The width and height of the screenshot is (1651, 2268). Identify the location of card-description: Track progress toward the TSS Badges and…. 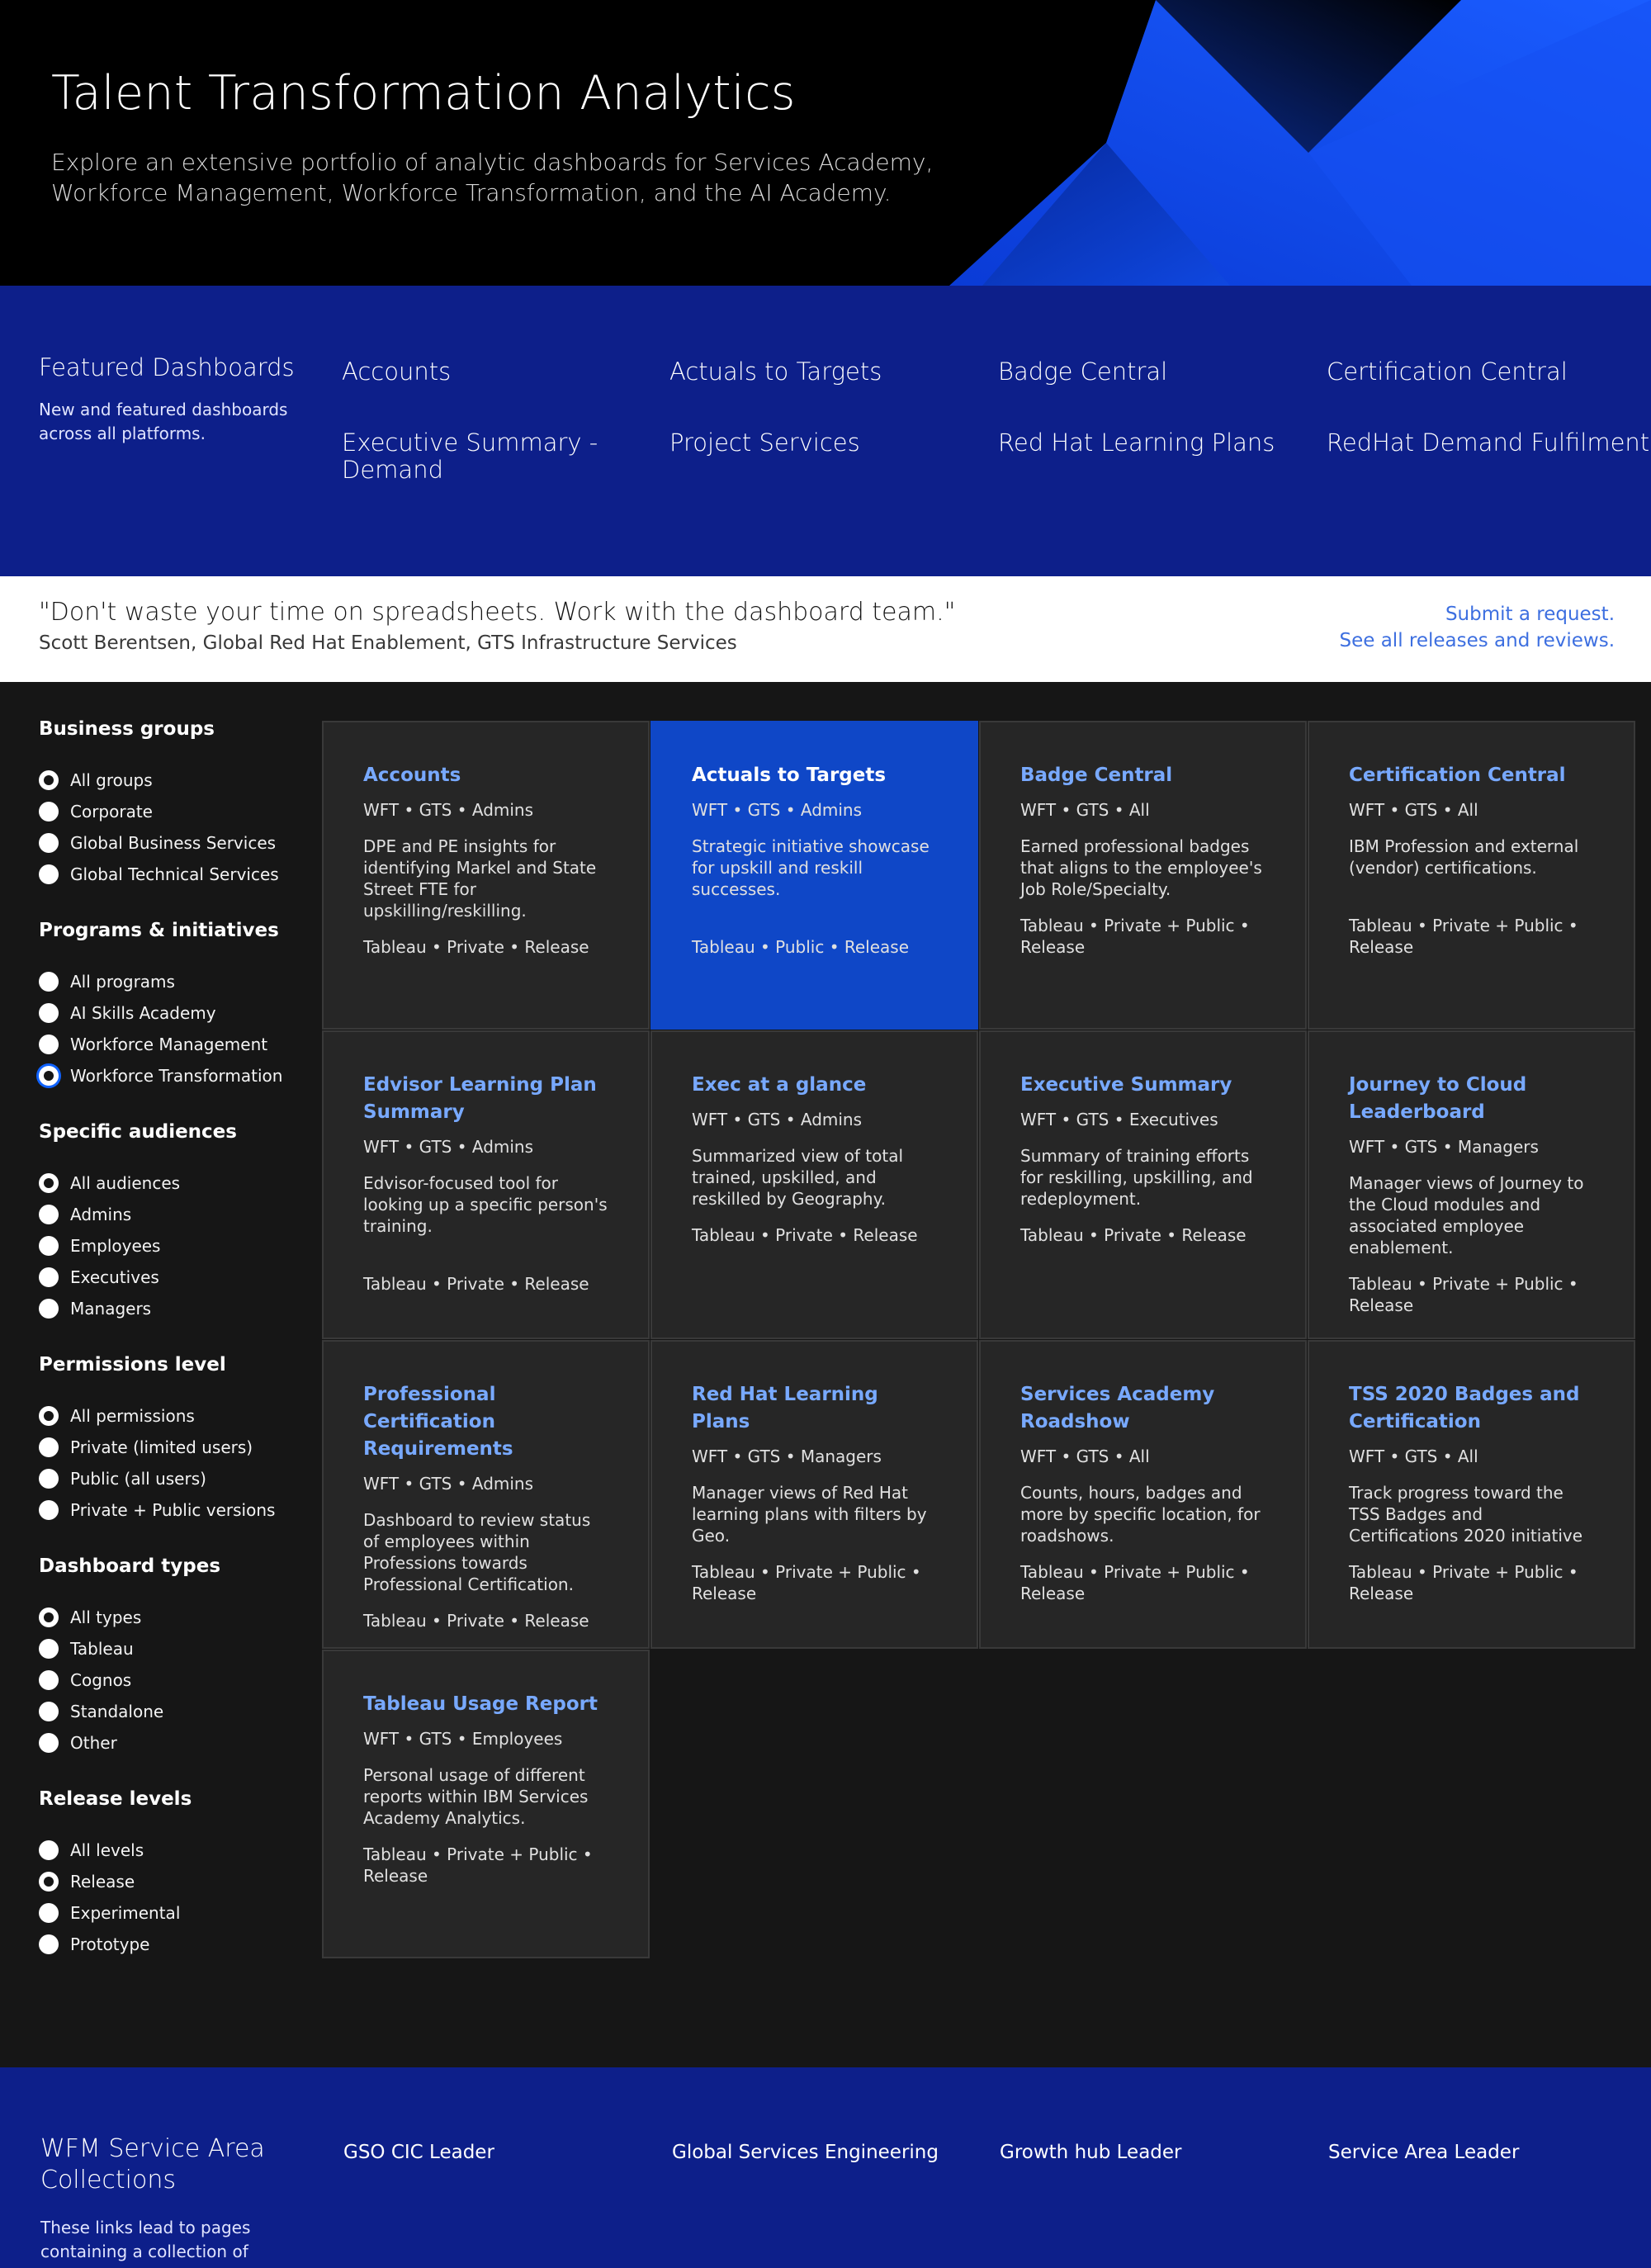
(1466, 1514).